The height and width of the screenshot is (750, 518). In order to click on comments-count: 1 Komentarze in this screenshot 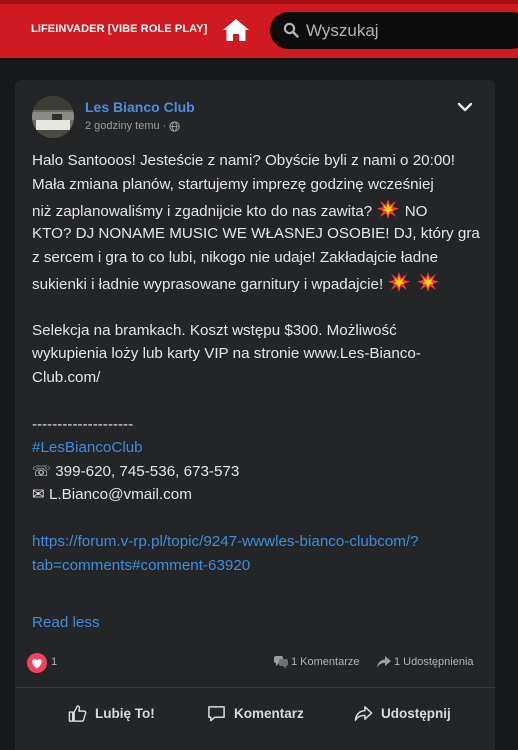, I will do `click(316, 662)`.